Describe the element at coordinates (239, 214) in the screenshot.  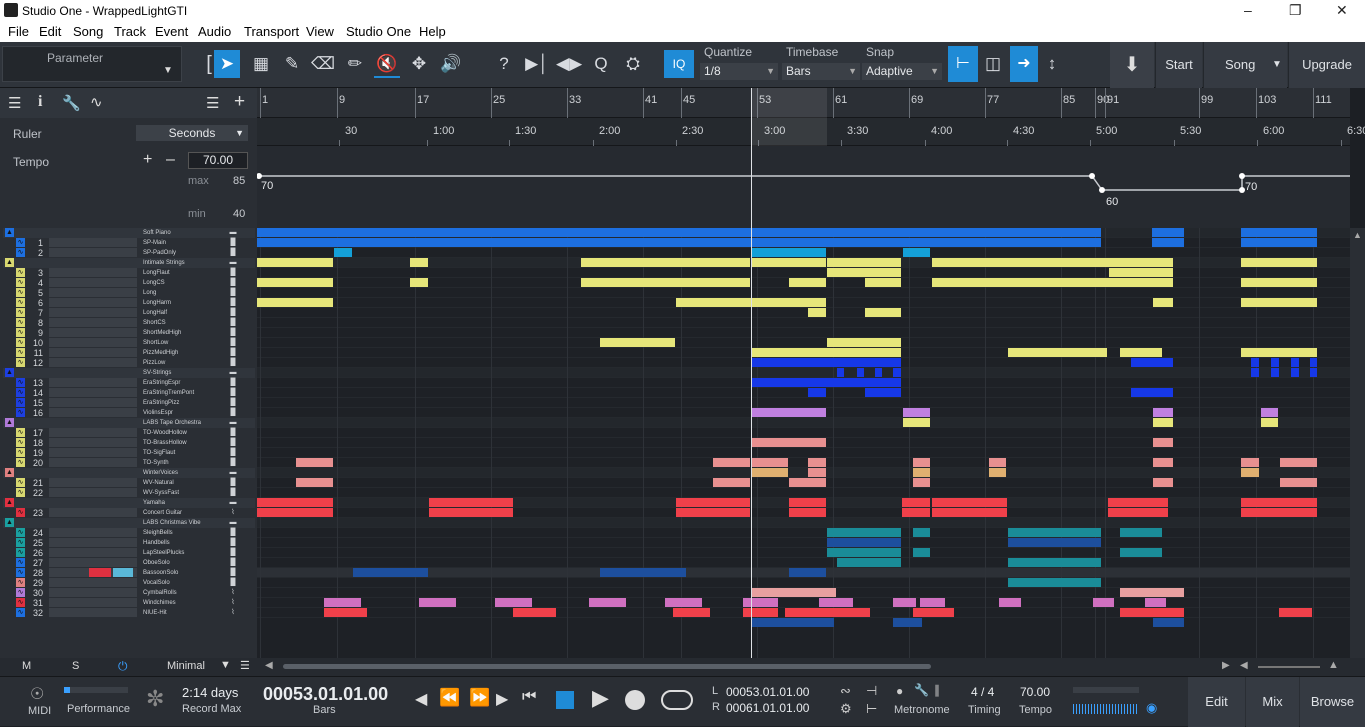
I see `min-value: 40` at that location.